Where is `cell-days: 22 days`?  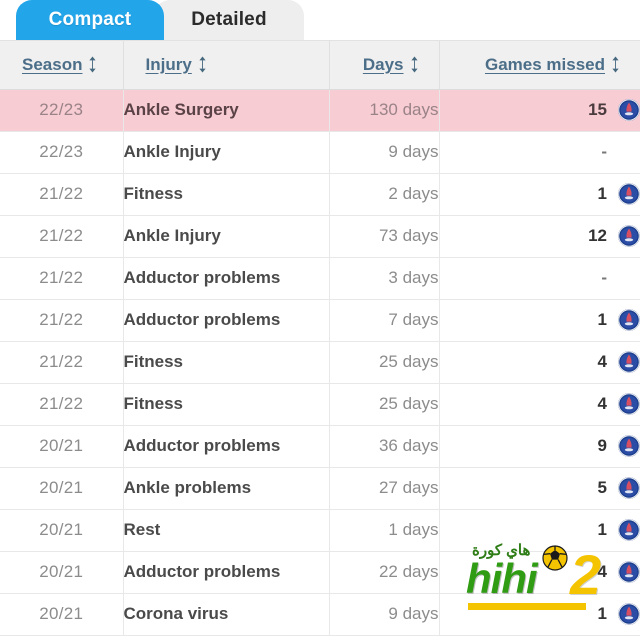
cell-days: 22 days is located at coordinates (384, 572).